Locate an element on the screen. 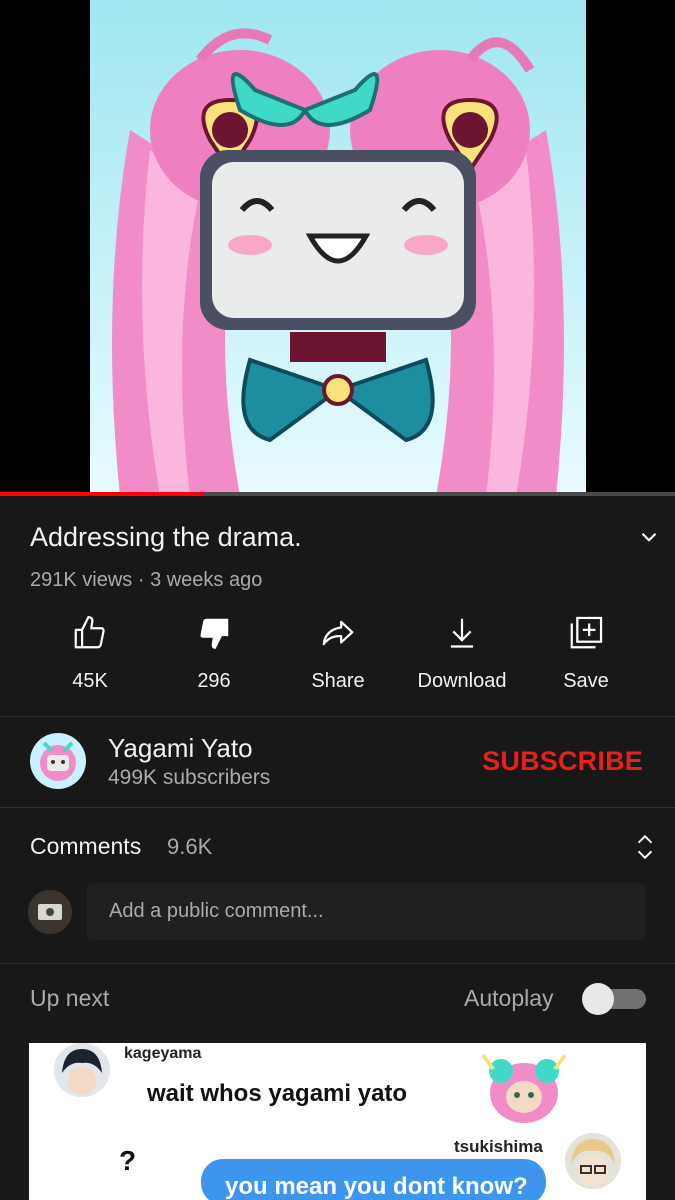  view-count: 291K views is located at coordinates (81, 580).